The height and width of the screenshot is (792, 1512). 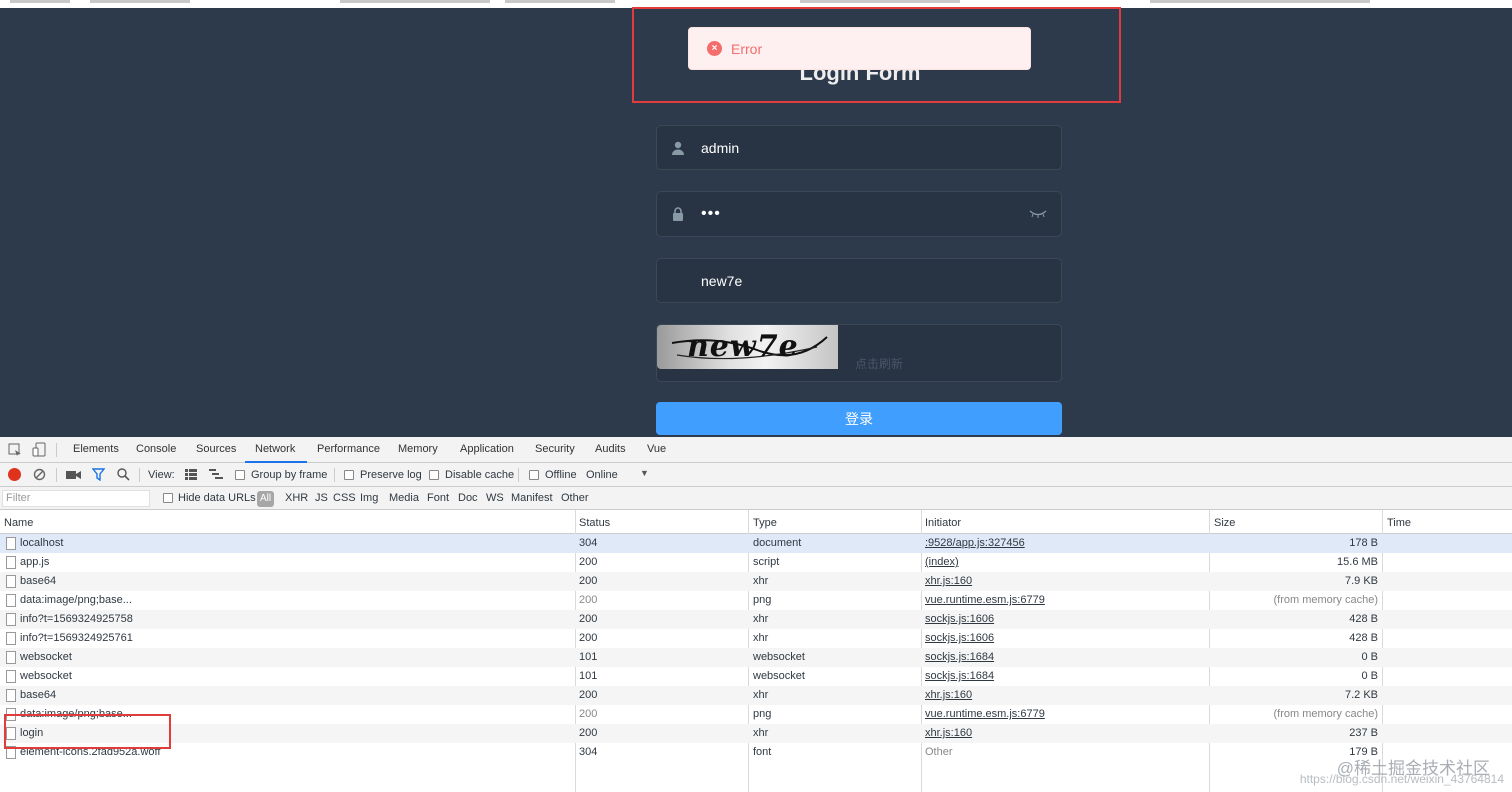 I want to click on toolbar-divider, so click(x=56, y=475).